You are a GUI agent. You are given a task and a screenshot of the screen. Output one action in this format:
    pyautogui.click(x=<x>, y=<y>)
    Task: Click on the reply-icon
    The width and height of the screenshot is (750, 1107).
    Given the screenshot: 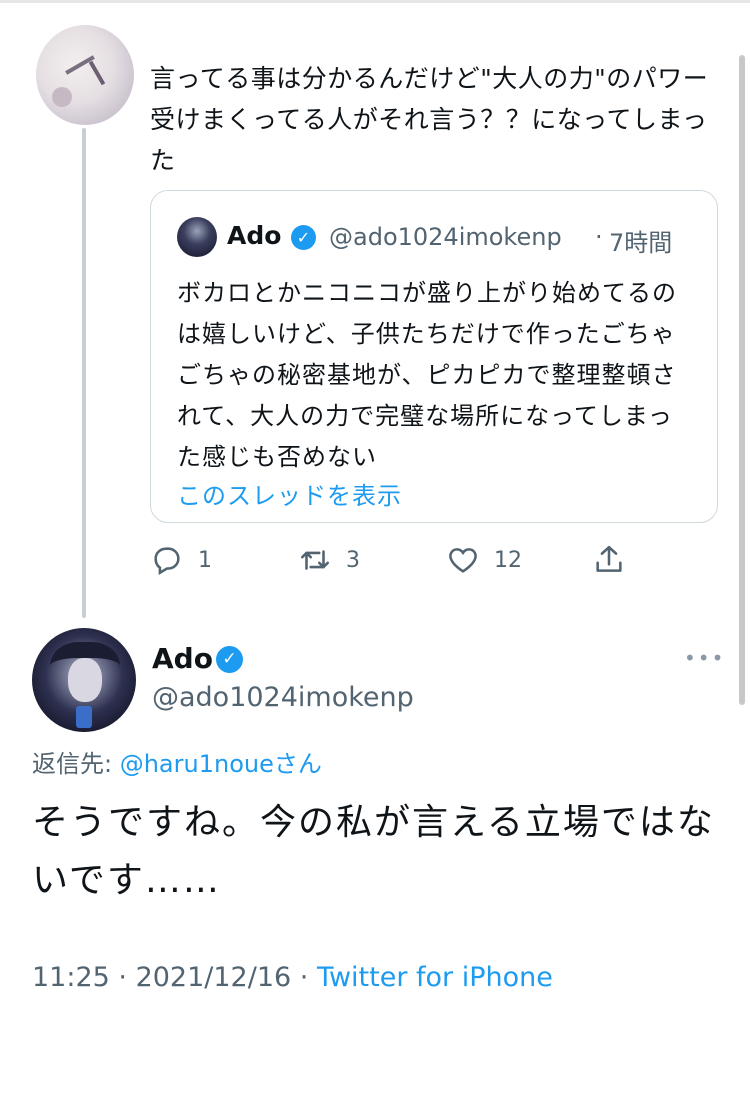 What is the action you would take?
    pyautogui.click(x=167, y=561)
    